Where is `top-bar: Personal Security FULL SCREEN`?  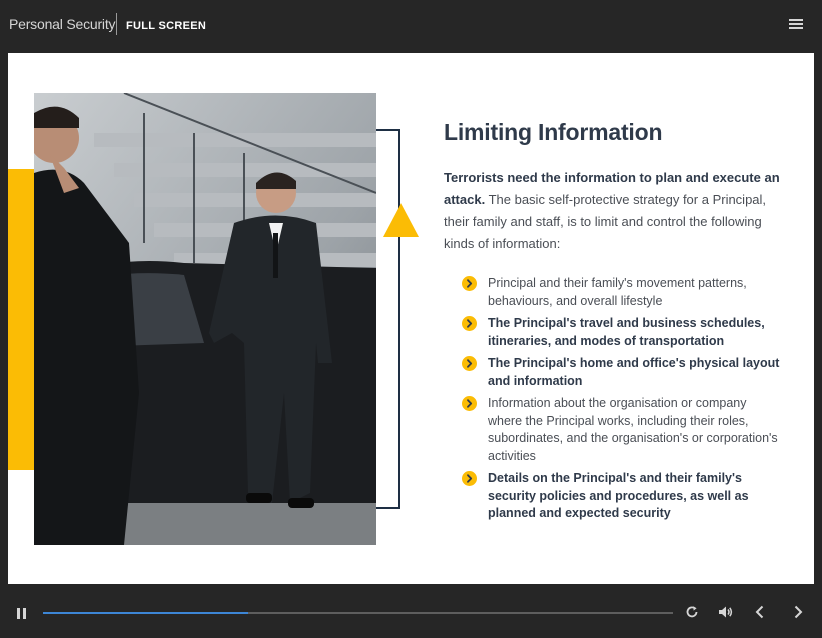 top-bar: Personal Security FULL SCREEN is located at coordinates (411, 26).